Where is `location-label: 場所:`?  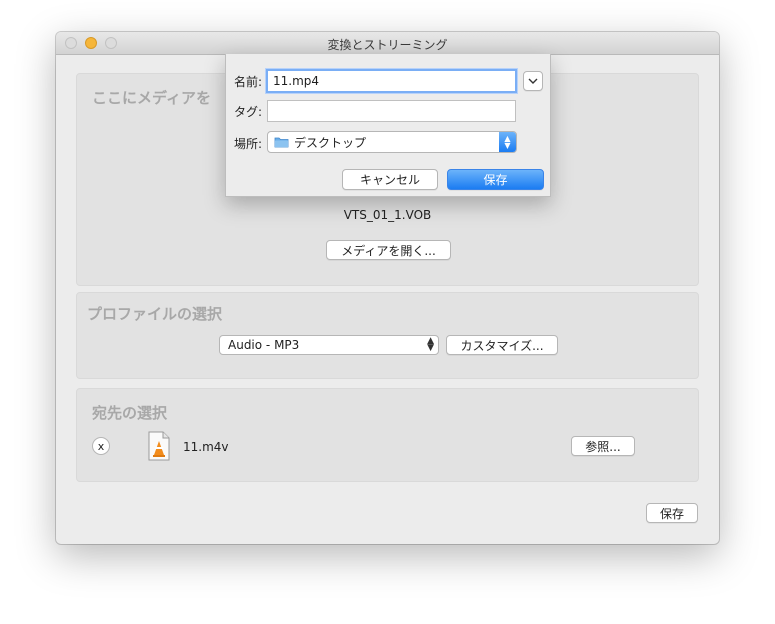
location-label: 場所: is located at coordinates (248, 144).